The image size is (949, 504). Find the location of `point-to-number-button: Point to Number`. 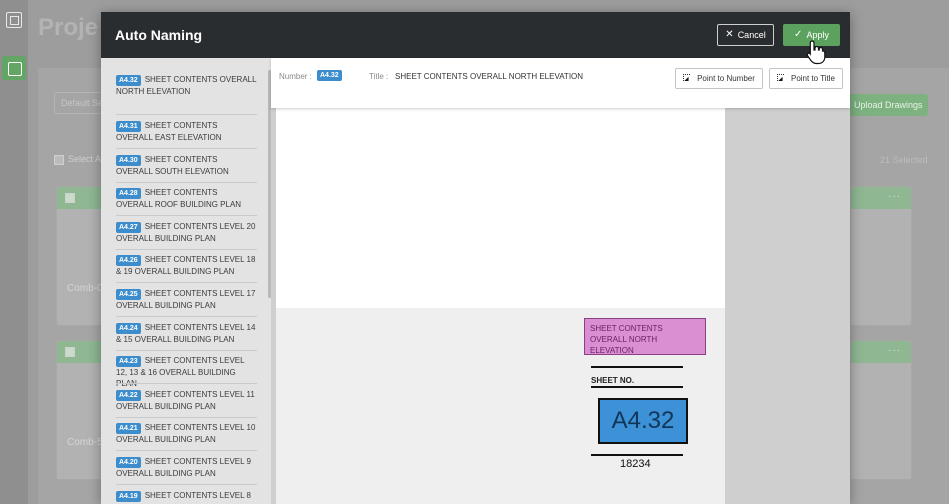

point-to-number-button: Point to Number is located at coordinates (719, 78).